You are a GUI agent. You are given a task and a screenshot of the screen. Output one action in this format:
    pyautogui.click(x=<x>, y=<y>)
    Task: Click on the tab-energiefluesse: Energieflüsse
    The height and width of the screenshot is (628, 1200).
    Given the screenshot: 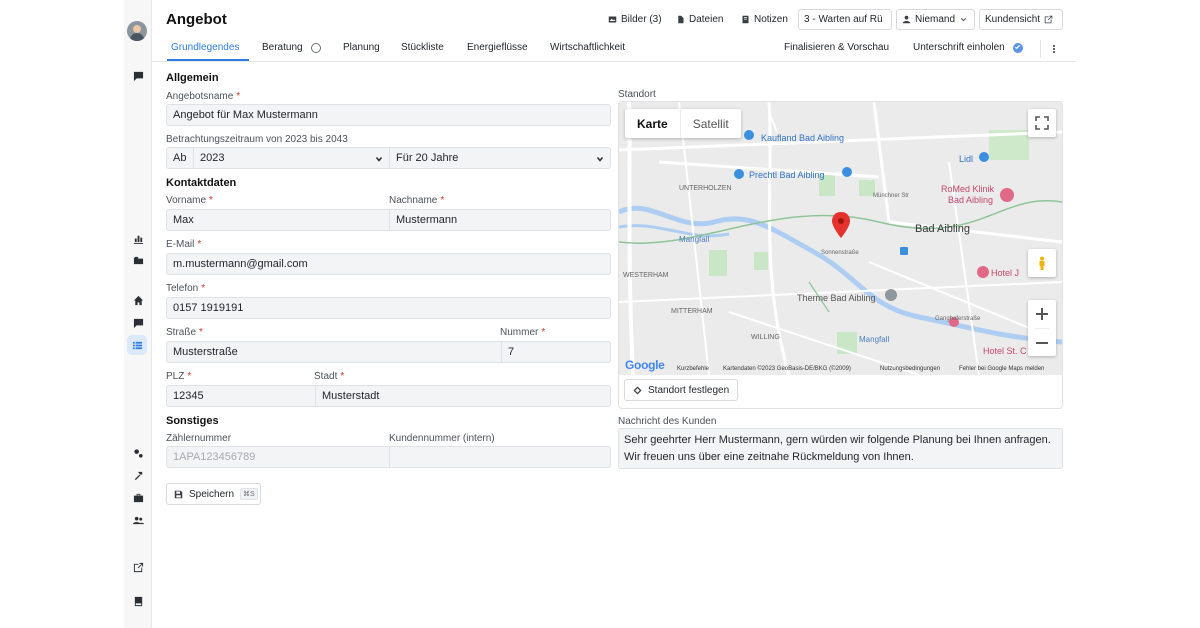 What is the action you would take?
    pyautogui.click(x=497, y=47)
    